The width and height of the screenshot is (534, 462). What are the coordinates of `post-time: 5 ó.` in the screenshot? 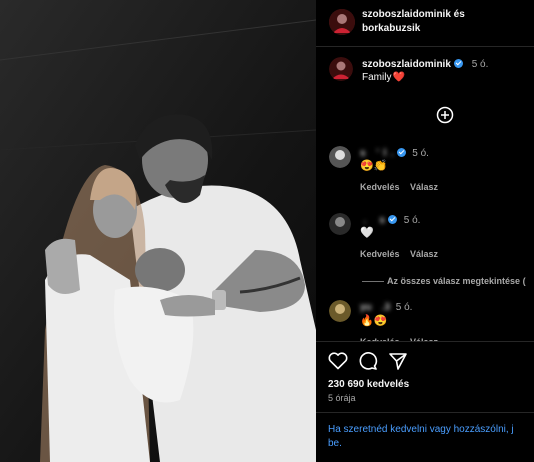 It's located at (480, 64).